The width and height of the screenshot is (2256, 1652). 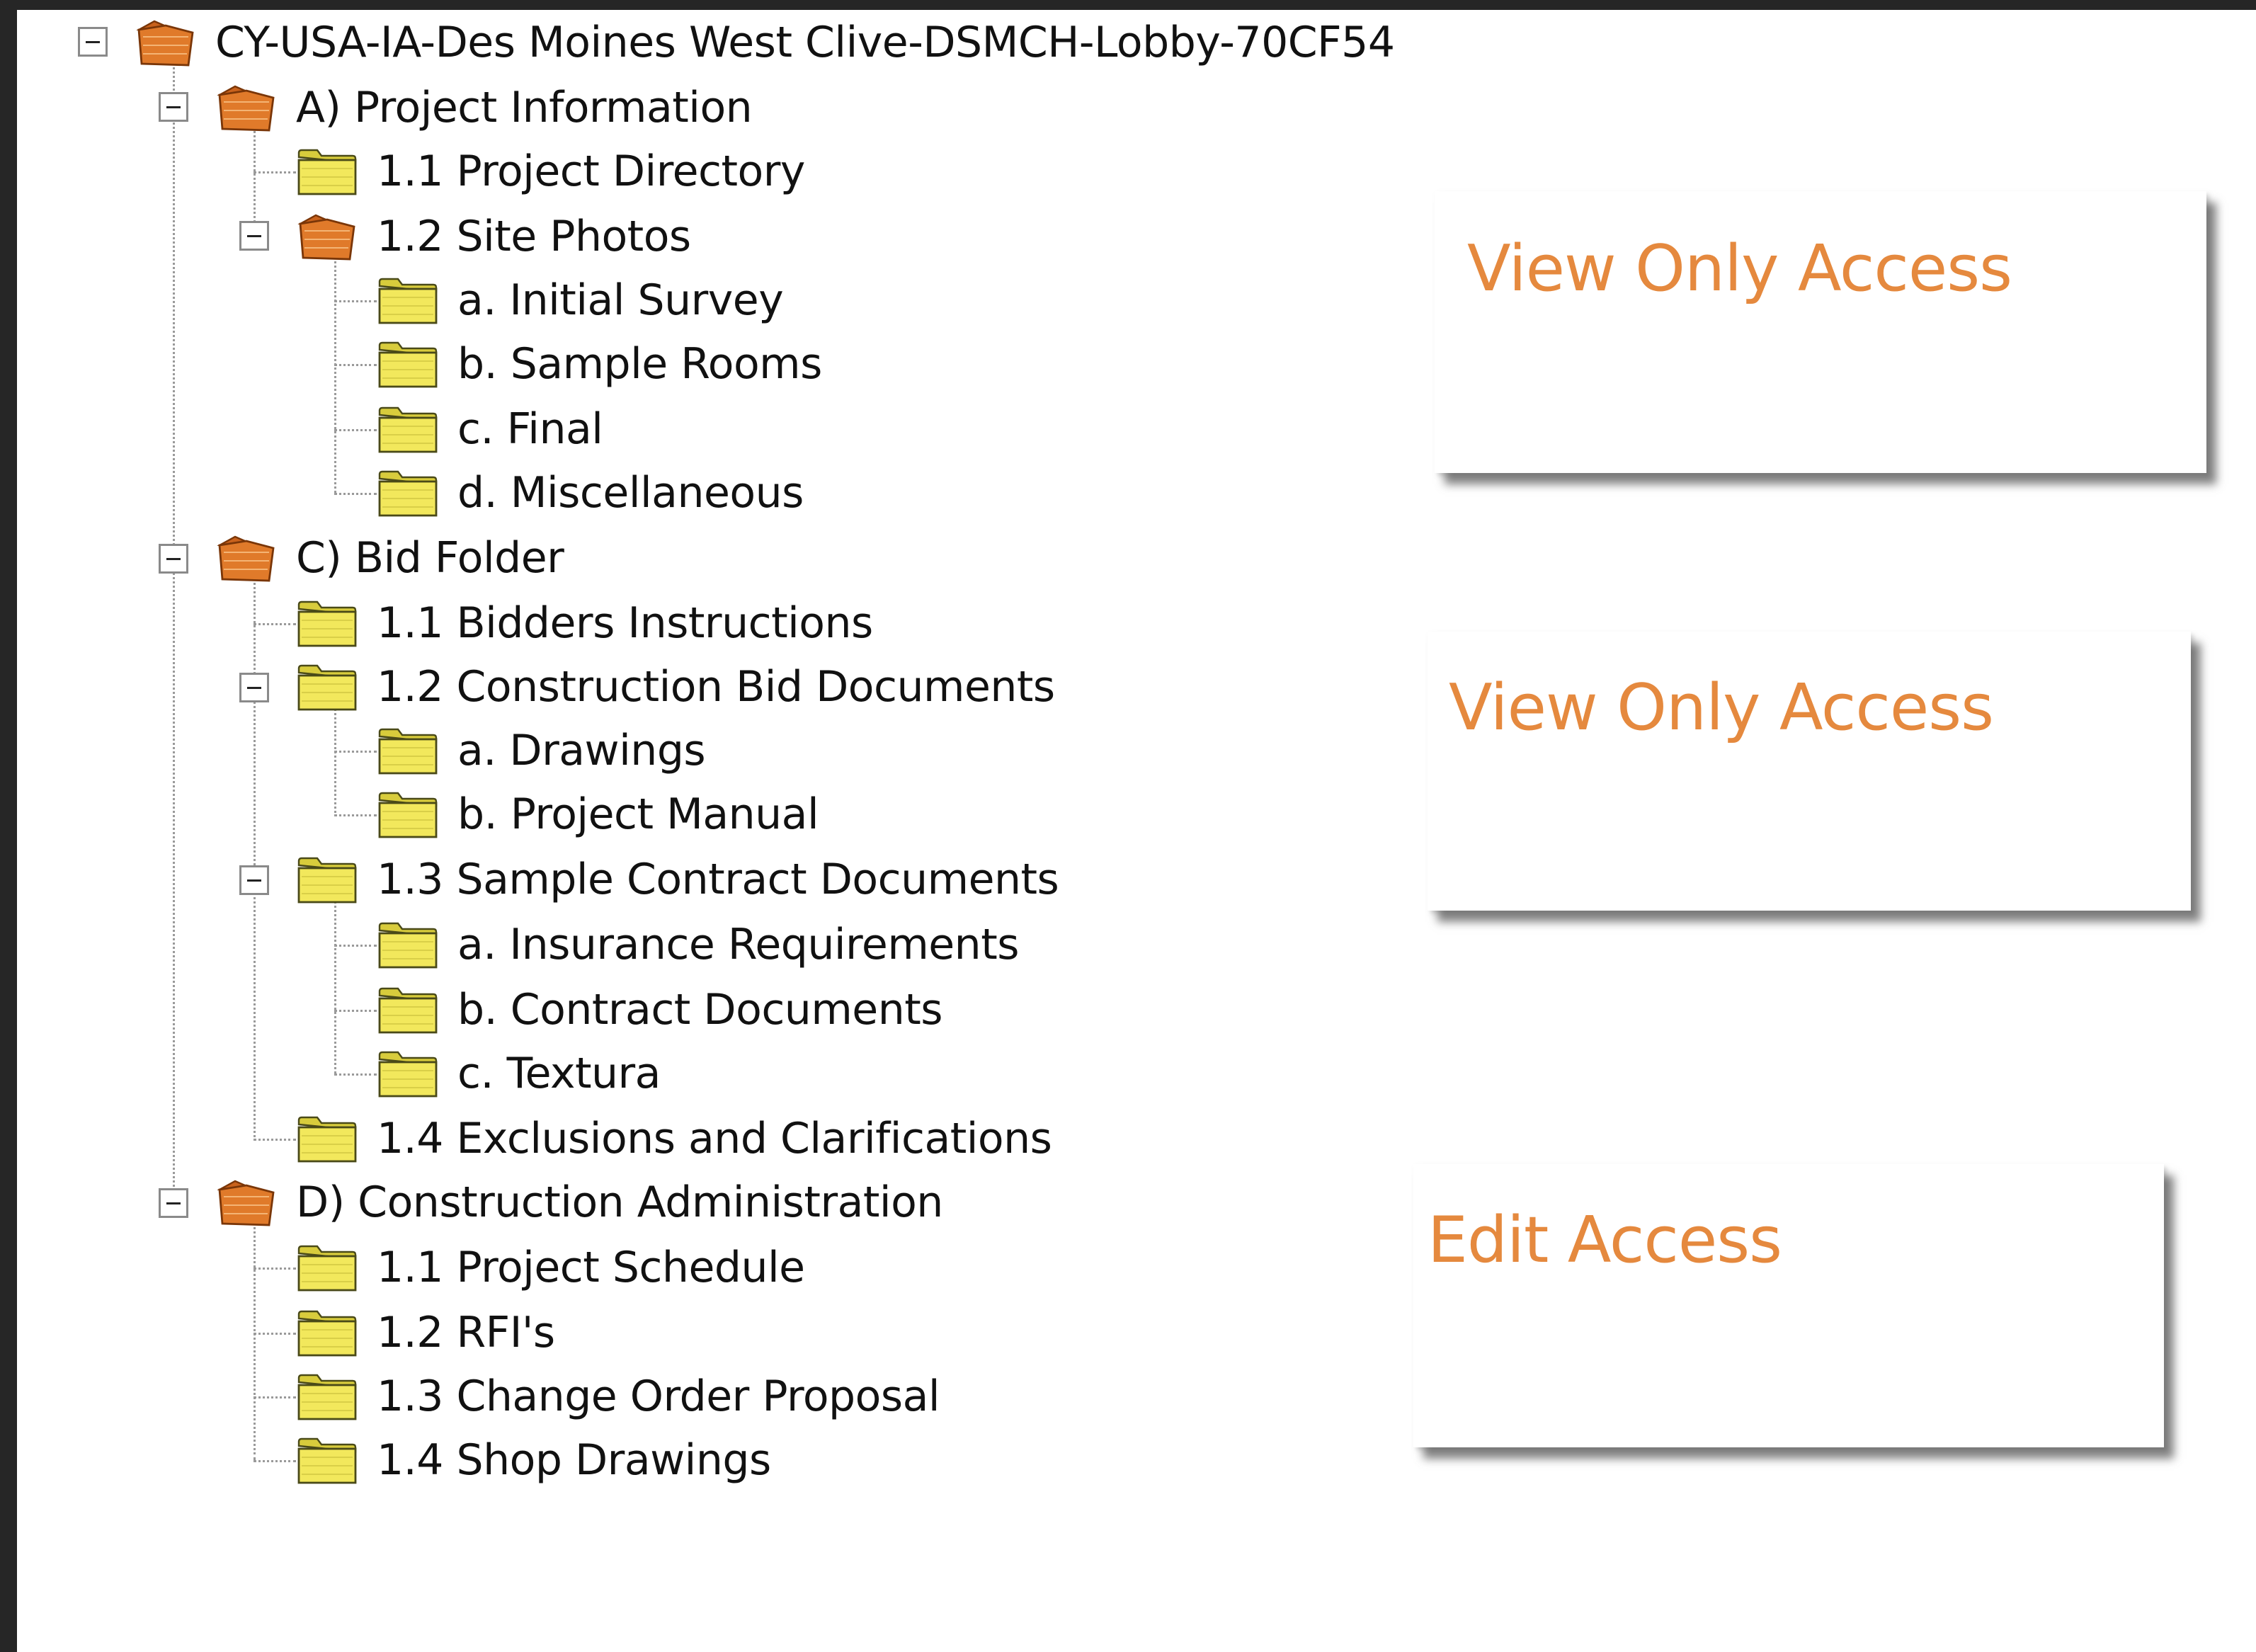 What do you see at coordinates (1820, 332) in the screenshot?
I see `access-callout-project-information: View Only Access` at bounding box center [1820, 332].